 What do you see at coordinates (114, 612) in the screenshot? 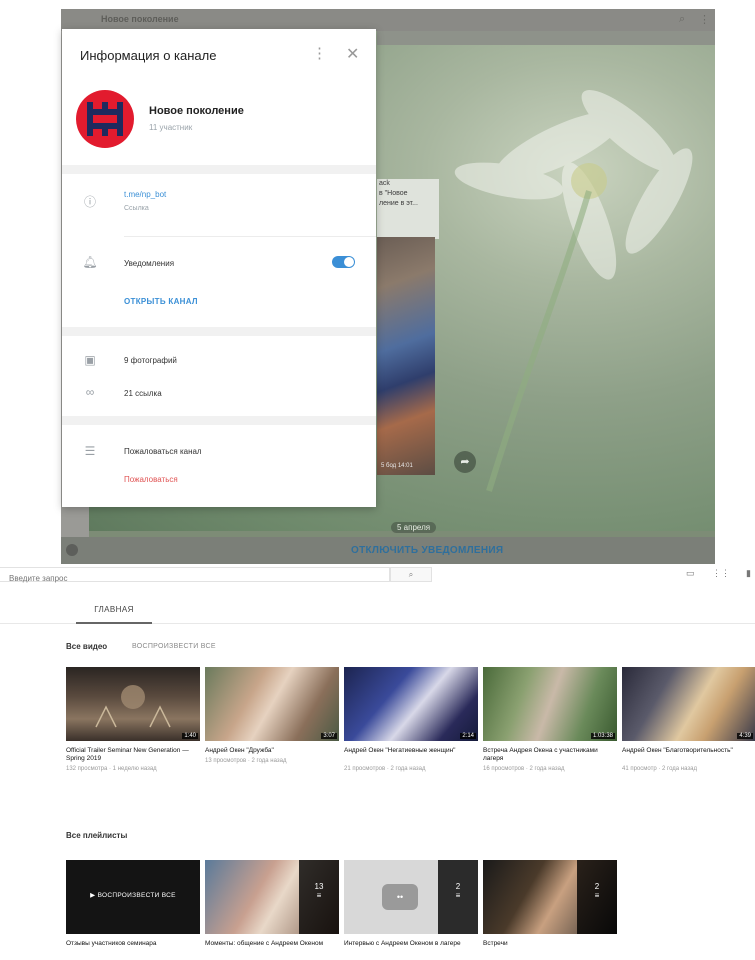
I see `tab-main: ГЛАВНАЯ` at bounding box center [114, 612].